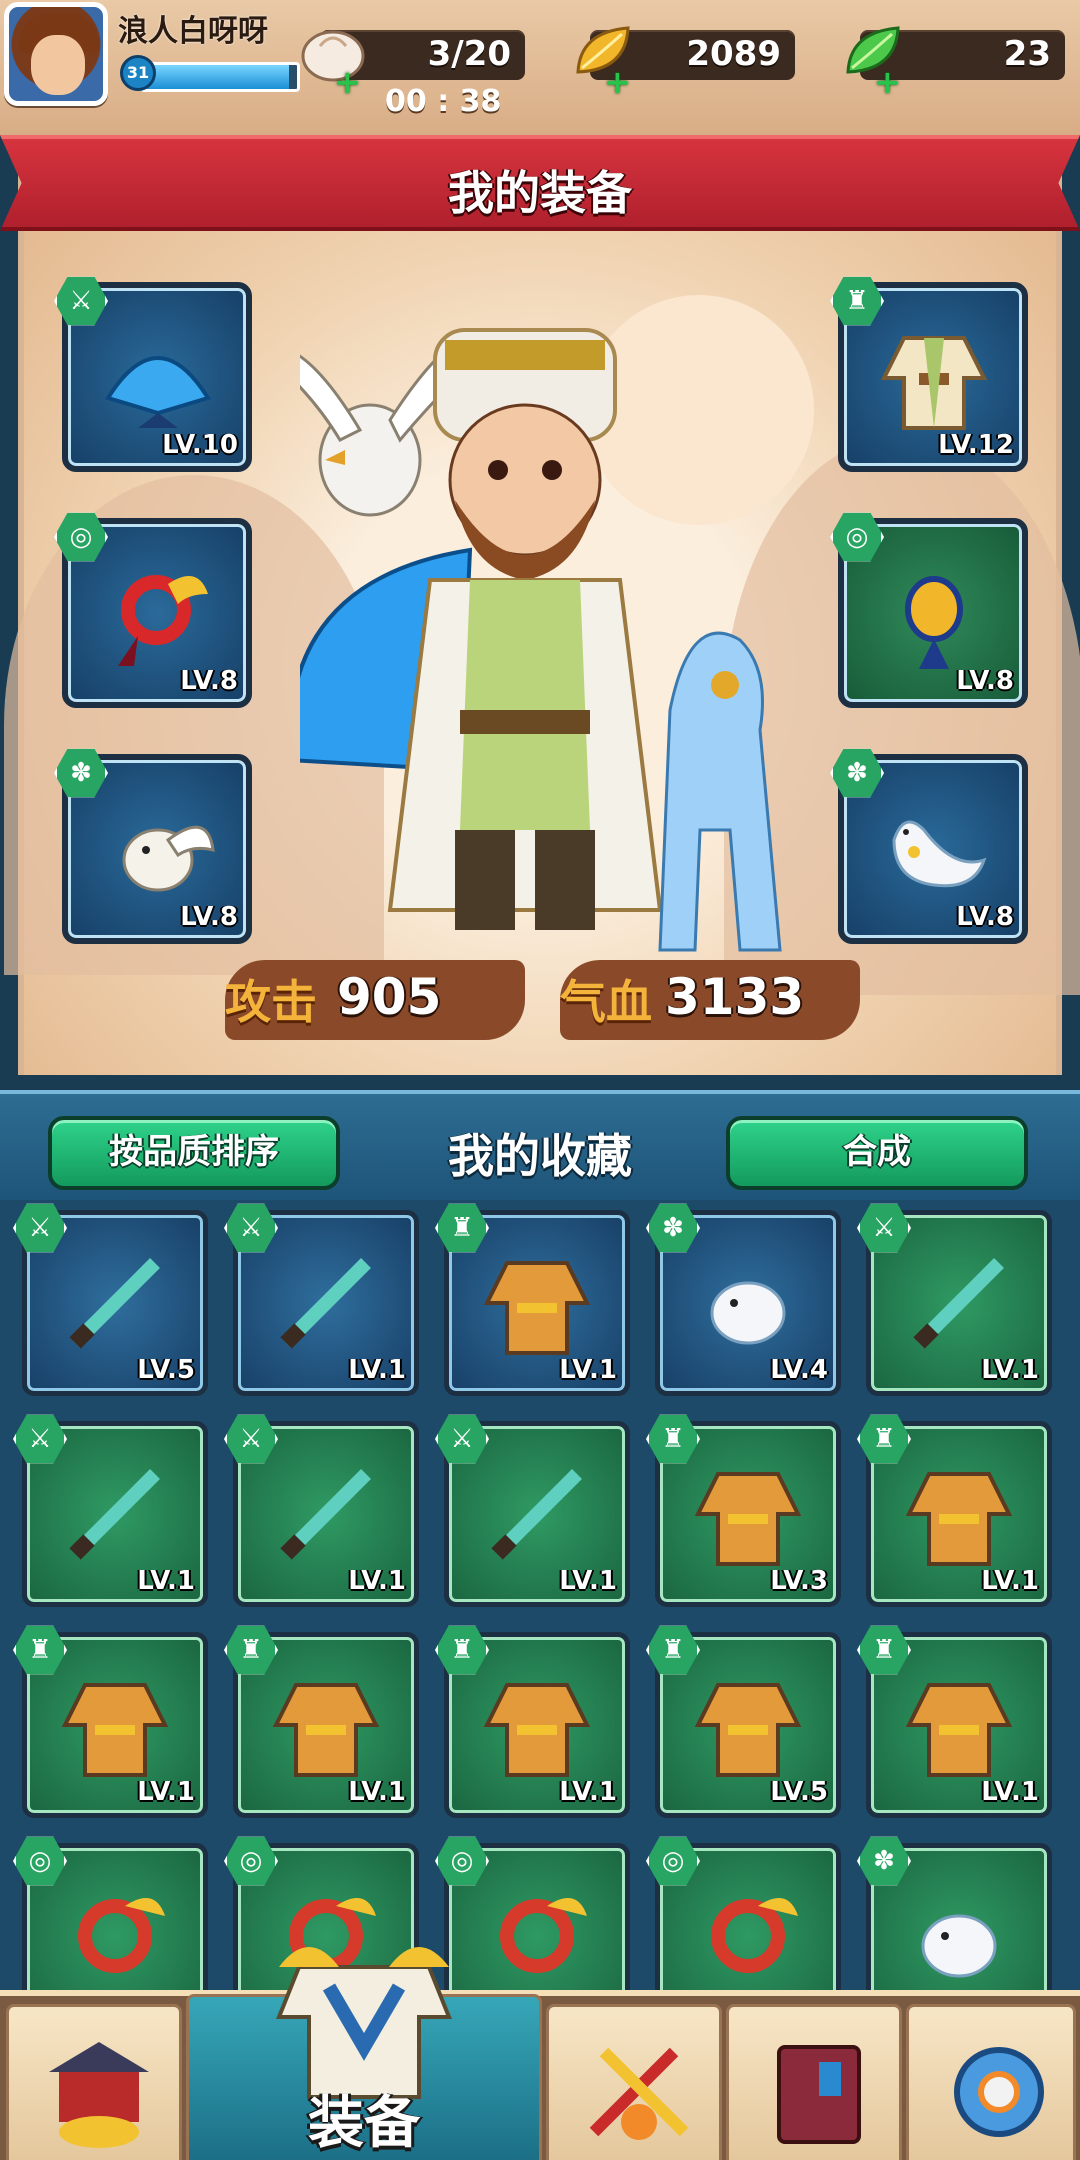 This screenshot has width=1080, height=2160. I want to click on attack-stat: 攻击 905, so click(375, 1000).